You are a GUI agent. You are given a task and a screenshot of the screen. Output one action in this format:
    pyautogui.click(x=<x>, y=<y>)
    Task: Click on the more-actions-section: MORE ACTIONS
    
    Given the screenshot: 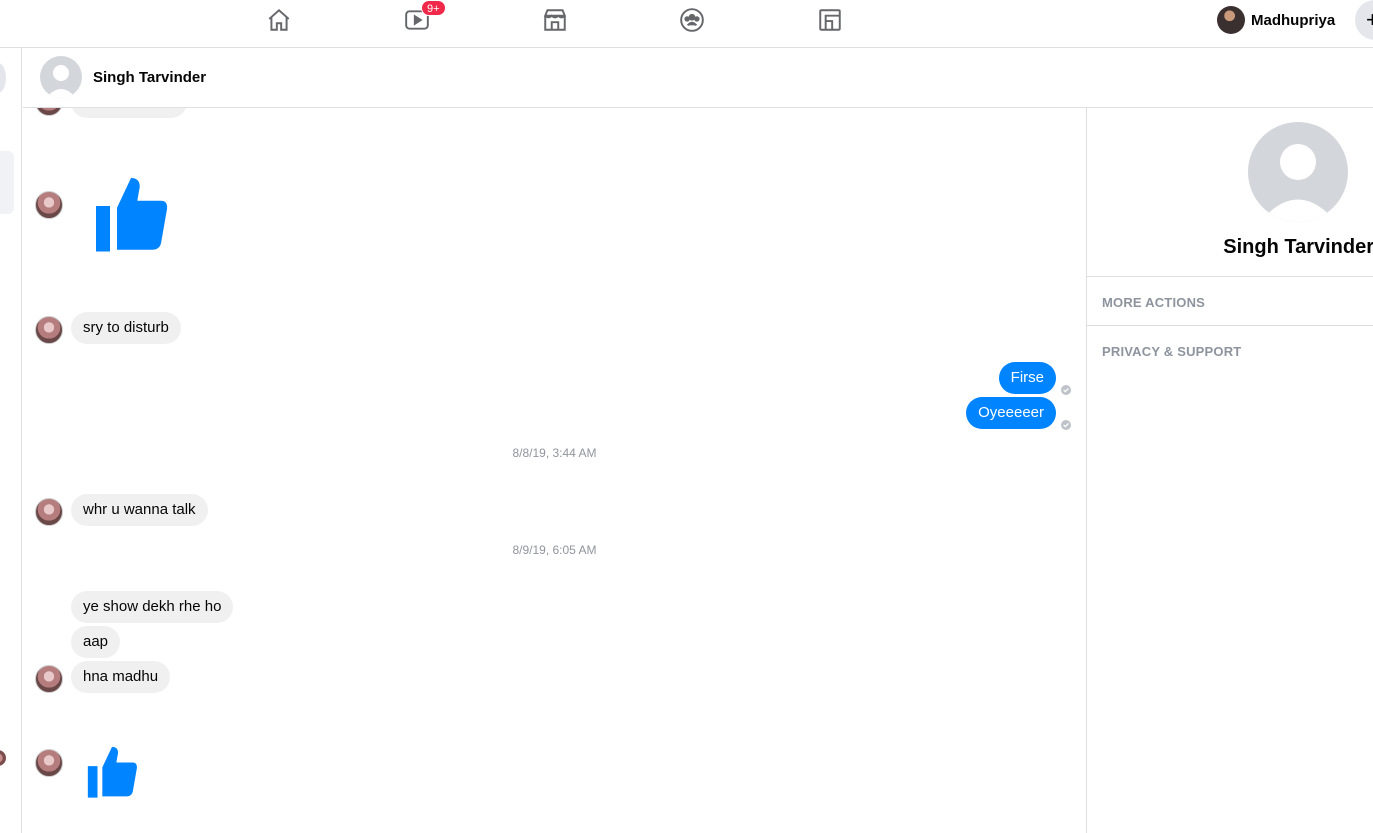 What is the action you would take?
    pyautogui.click(x=1153, y=302)
    